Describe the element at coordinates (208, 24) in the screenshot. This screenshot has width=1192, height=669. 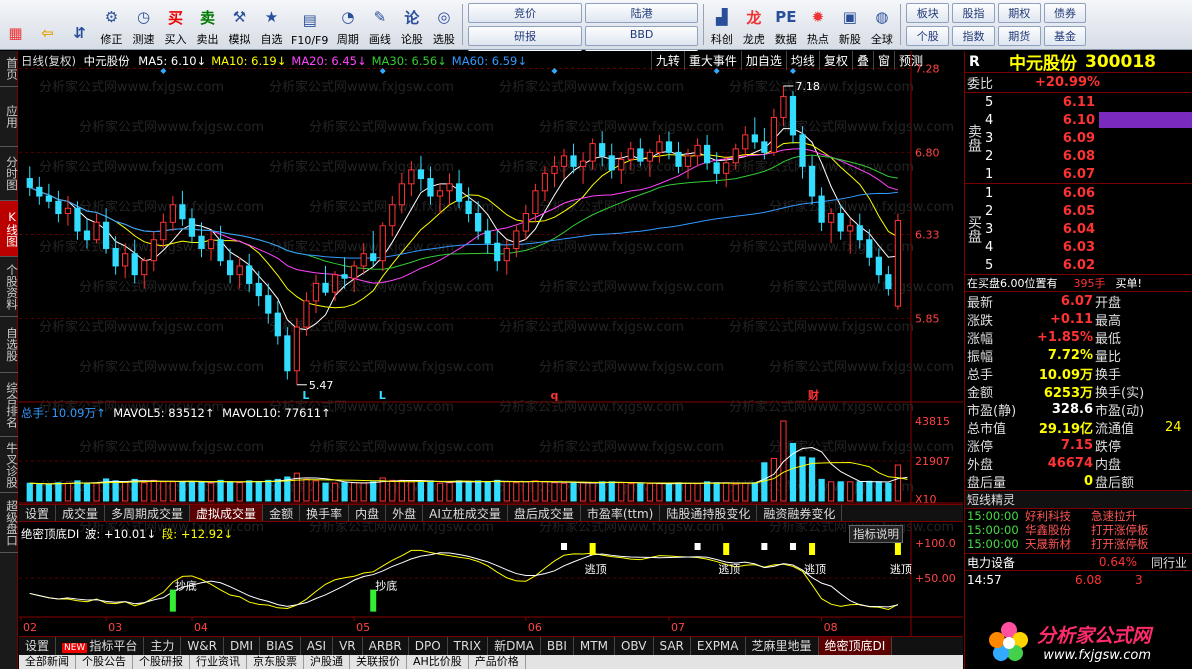
I see `buttons-button-6: 卖卖出` at that location.